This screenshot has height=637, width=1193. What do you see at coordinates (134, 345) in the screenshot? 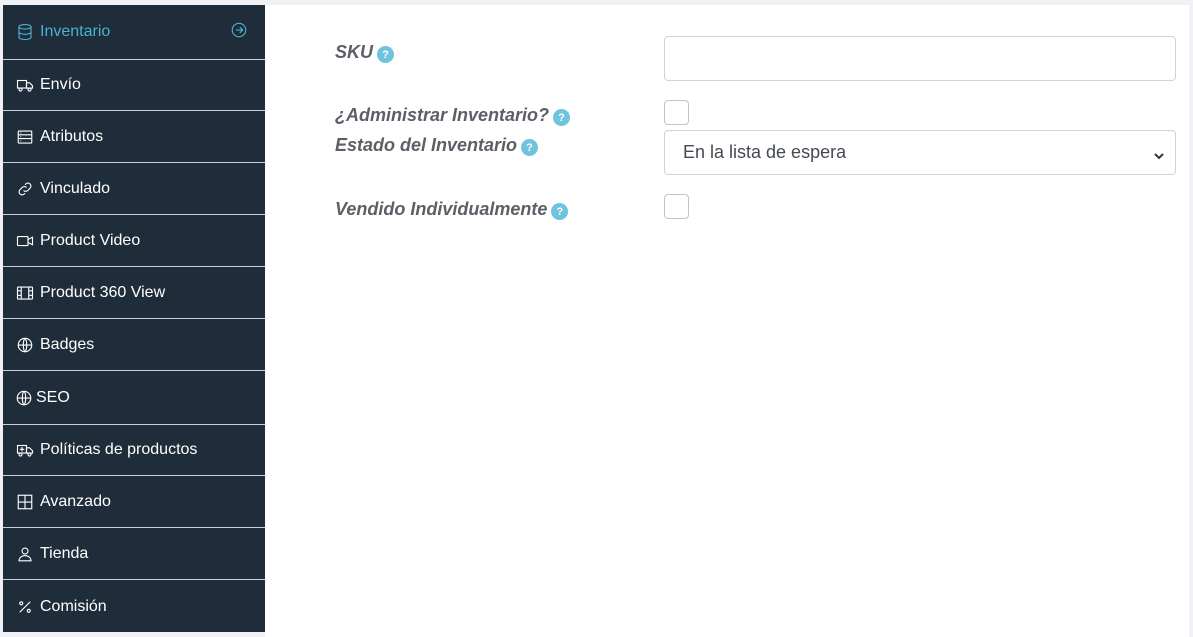
I see `sidebar-item-badges: Badges` at bounding box center [134, 345].